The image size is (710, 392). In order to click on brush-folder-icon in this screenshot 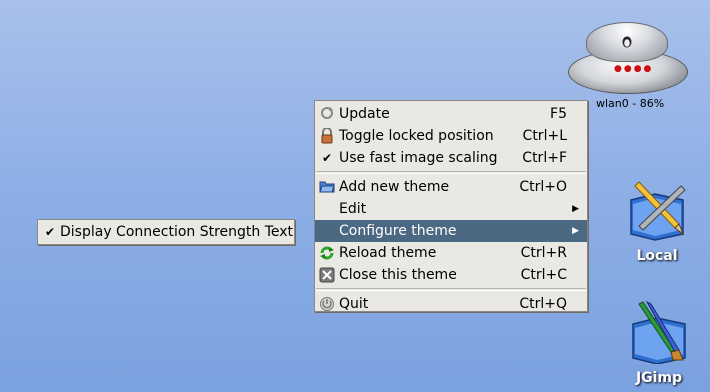, I will do `click(659, 332)`.